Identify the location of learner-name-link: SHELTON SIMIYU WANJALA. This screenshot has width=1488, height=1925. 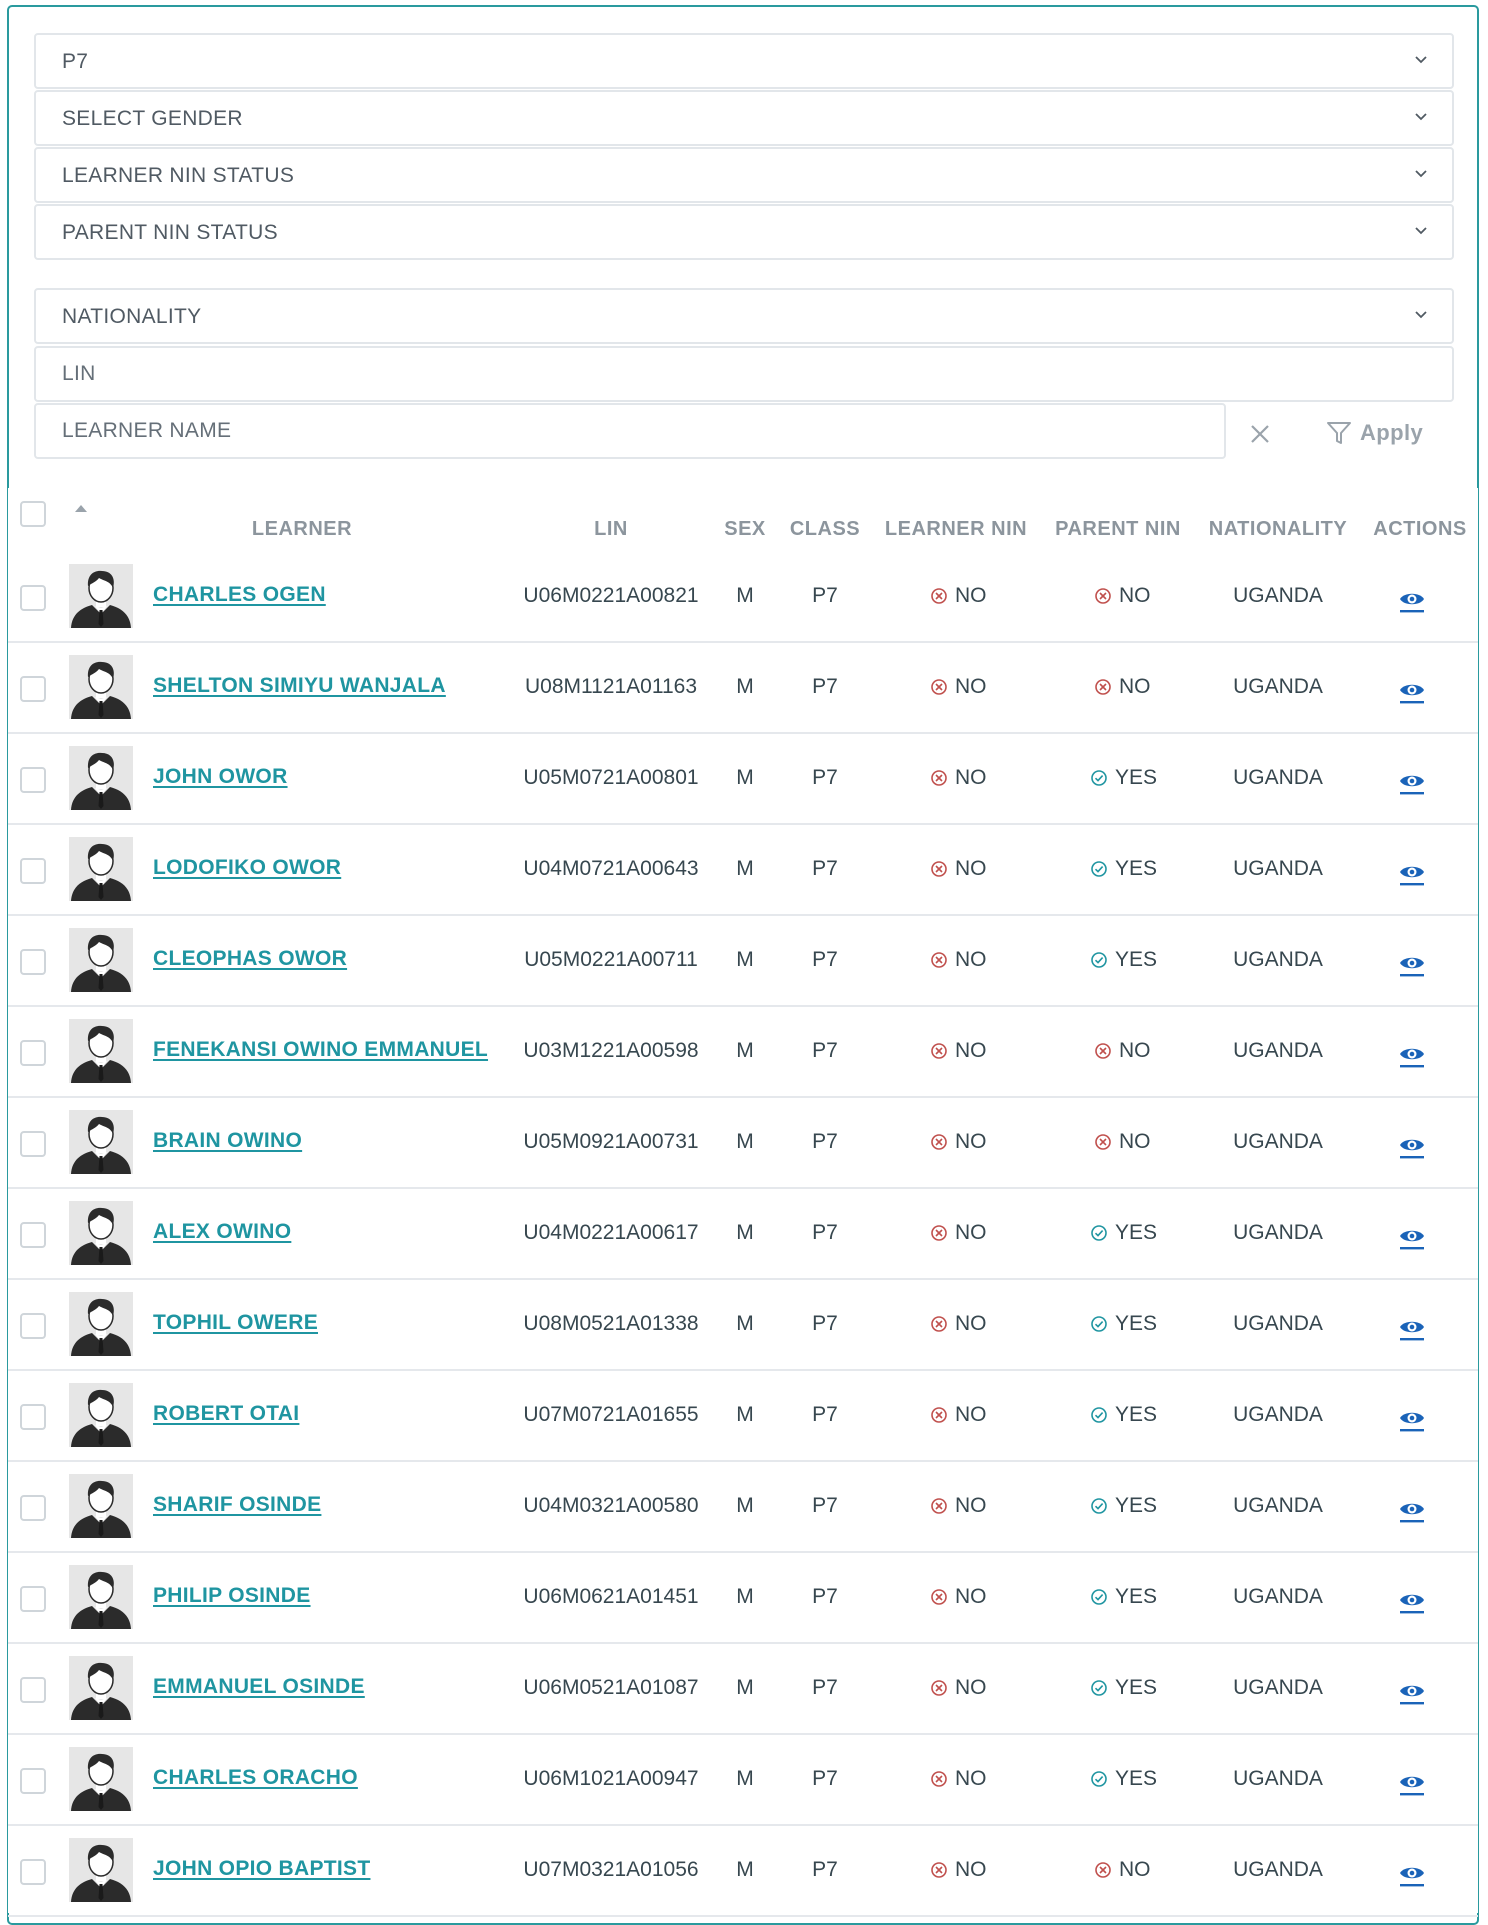
(299, 686).